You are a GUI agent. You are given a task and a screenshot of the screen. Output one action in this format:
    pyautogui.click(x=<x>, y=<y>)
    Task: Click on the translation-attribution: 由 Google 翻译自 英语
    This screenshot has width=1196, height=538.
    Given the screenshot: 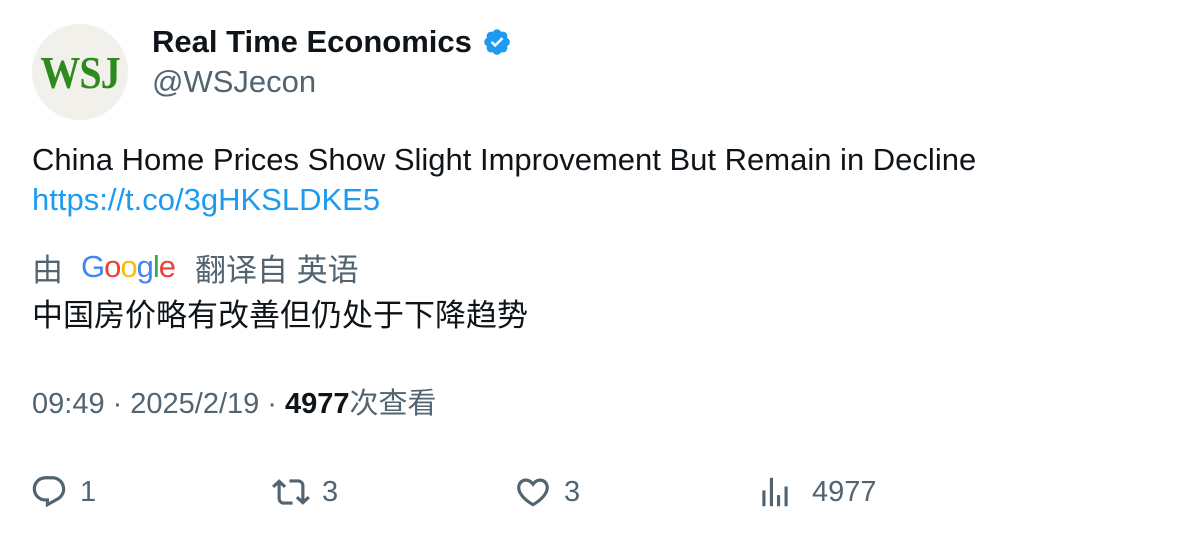 What is the action you would take?
    pyautogui.click(x=195, y=267)
    